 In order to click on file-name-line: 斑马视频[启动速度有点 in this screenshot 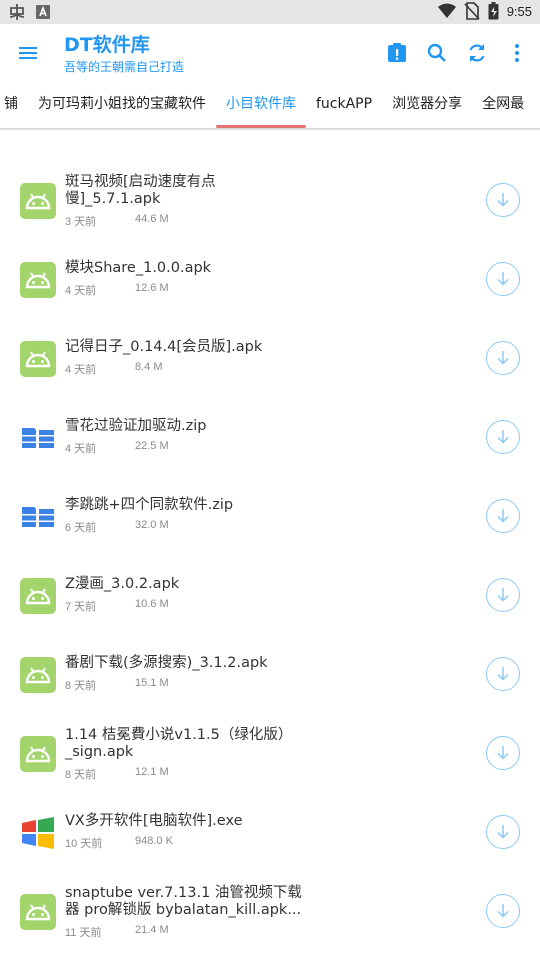, I will do `click(140, 182)`.